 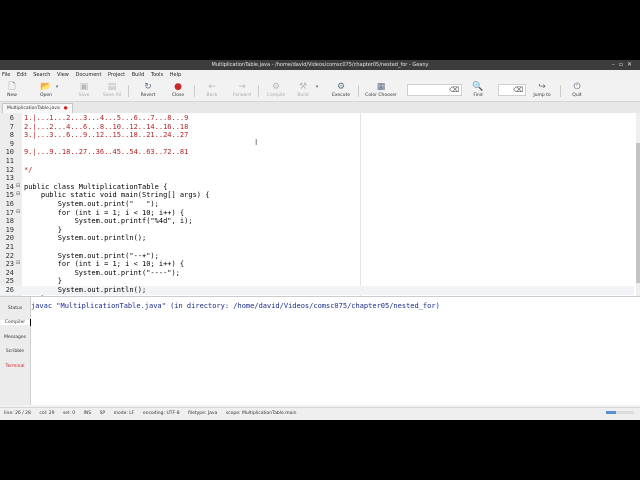 I want to click on menu-file: File, so click(x=6, y=75).